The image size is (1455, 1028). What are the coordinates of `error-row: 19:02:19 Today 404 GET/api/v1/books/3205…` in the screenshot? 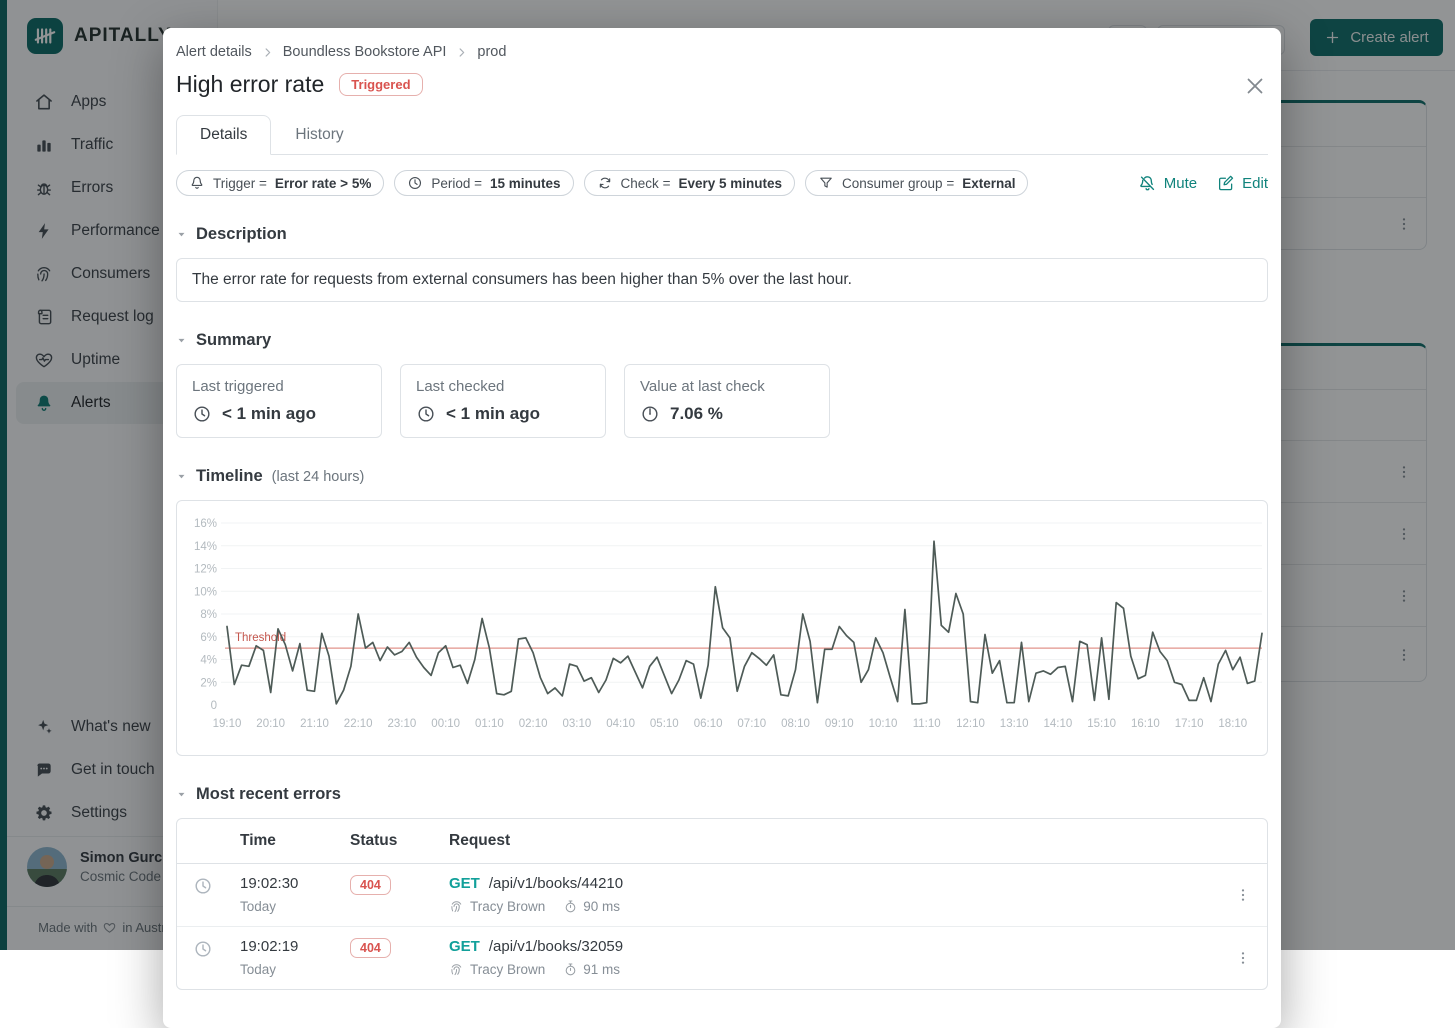 It's located at (722, 958).